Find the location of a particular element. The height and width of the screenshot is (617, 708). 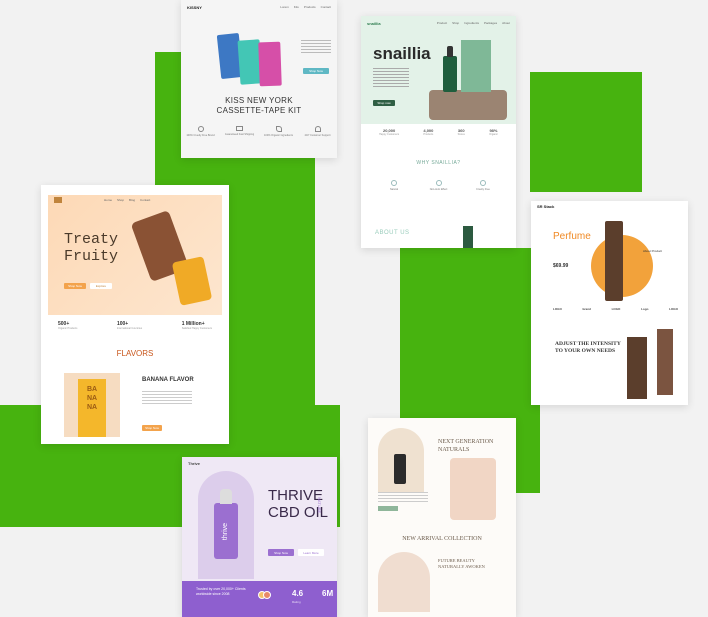

perfume-title: Perfume is located at coordinates (572, 236).